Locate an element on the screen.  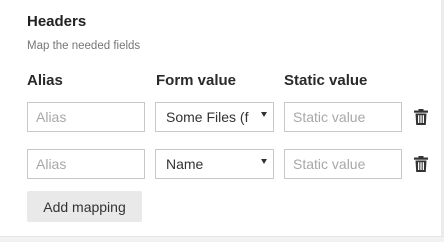
mapping-row: Name is located at coordinates (222, 165).